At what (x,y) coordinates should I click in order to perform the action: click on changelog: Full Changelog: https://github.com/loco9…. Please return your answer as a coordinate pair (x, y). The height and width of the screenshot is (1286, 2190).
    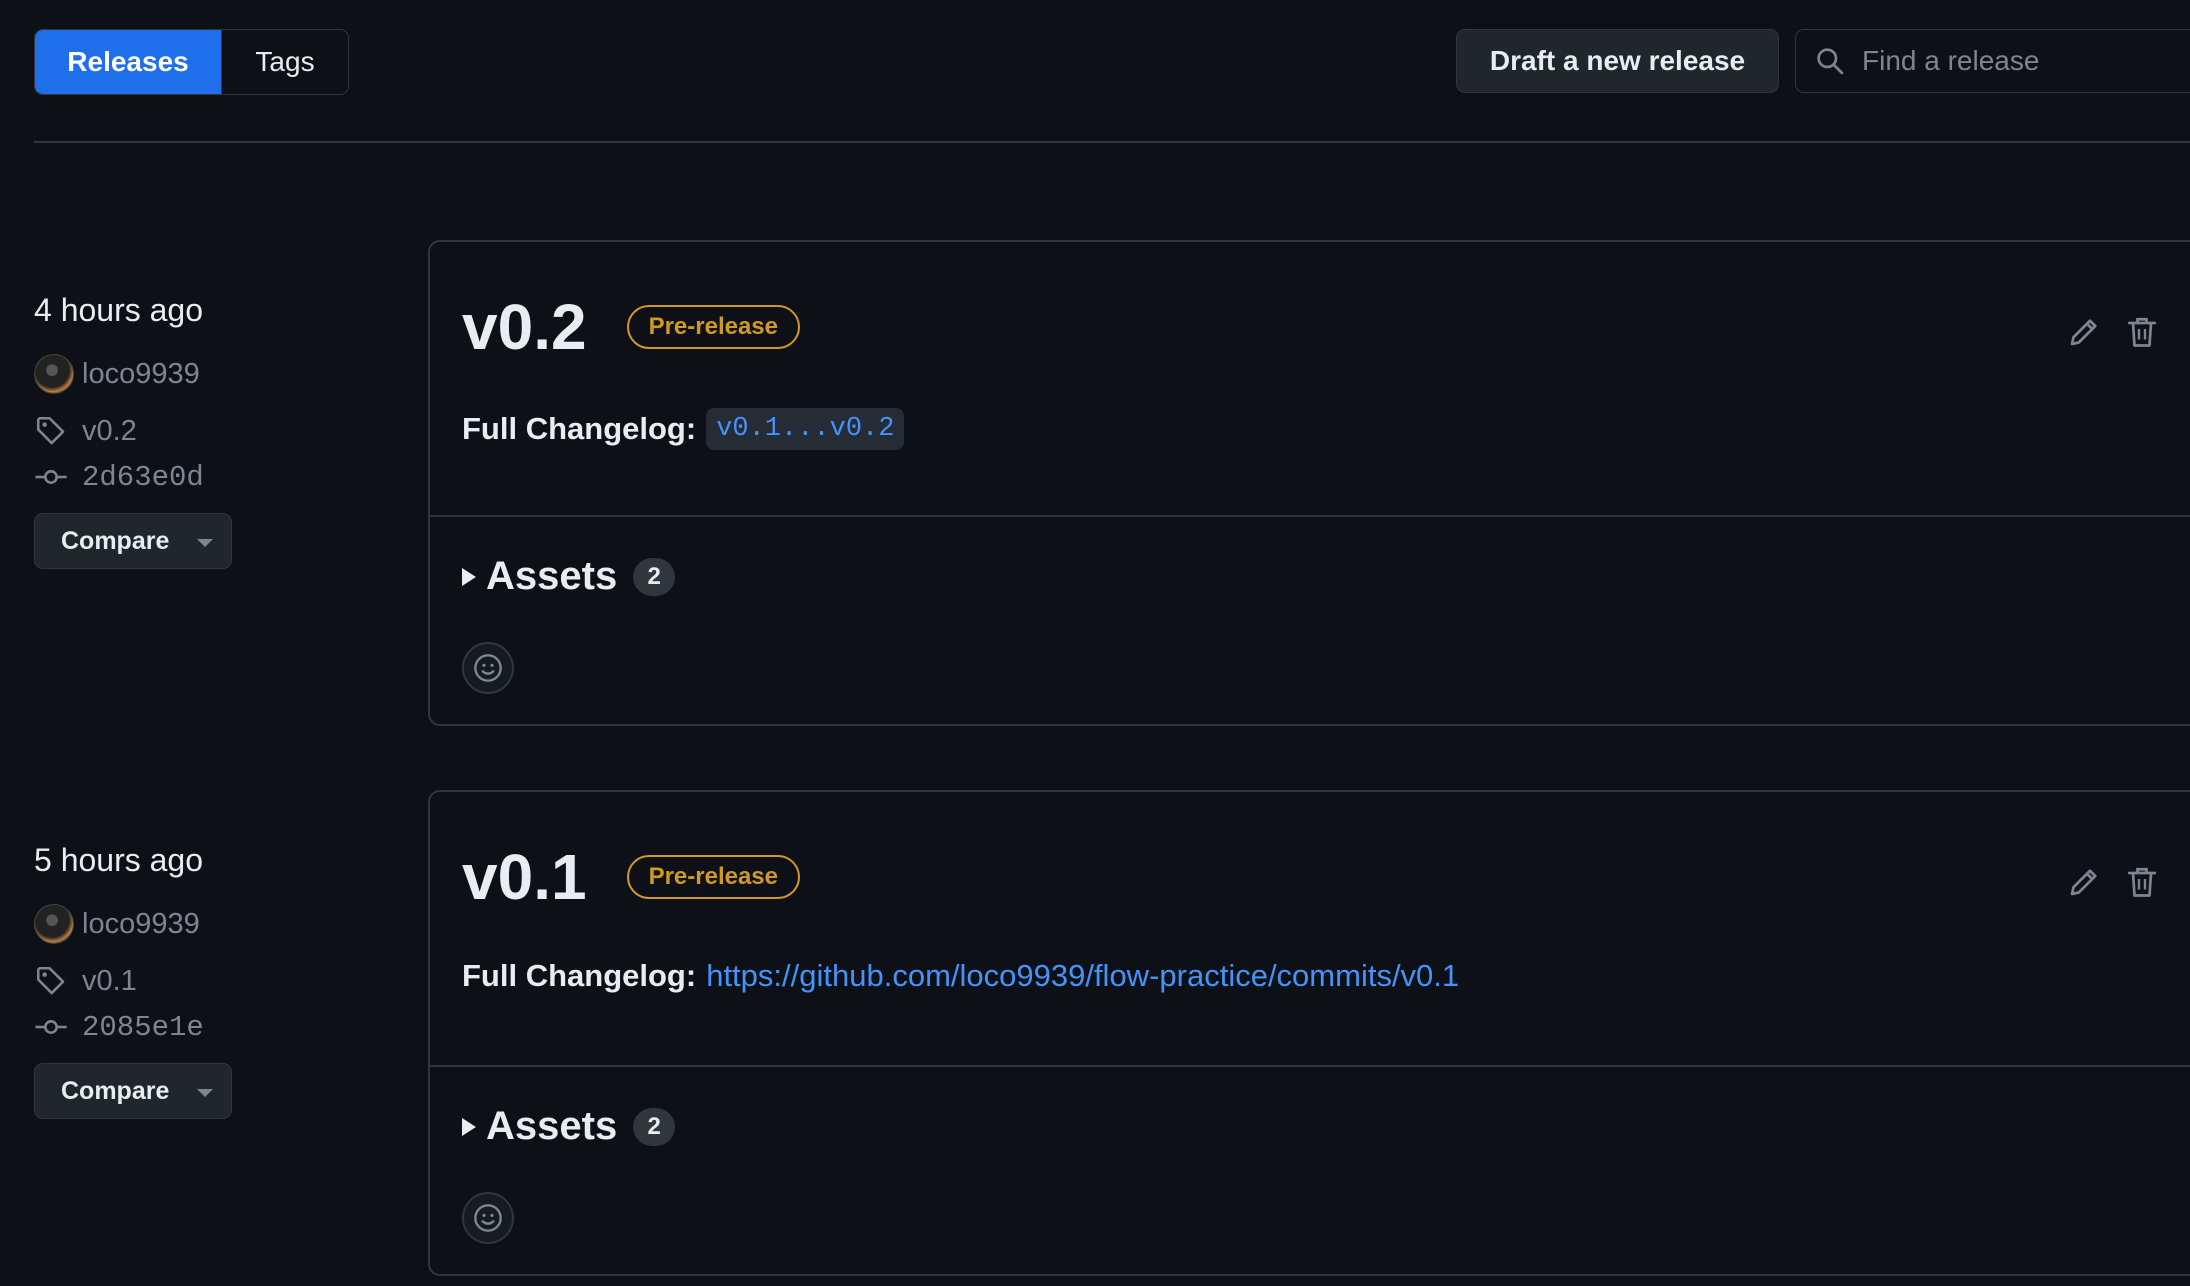
    Looking at the image, I should click on (960, 976).